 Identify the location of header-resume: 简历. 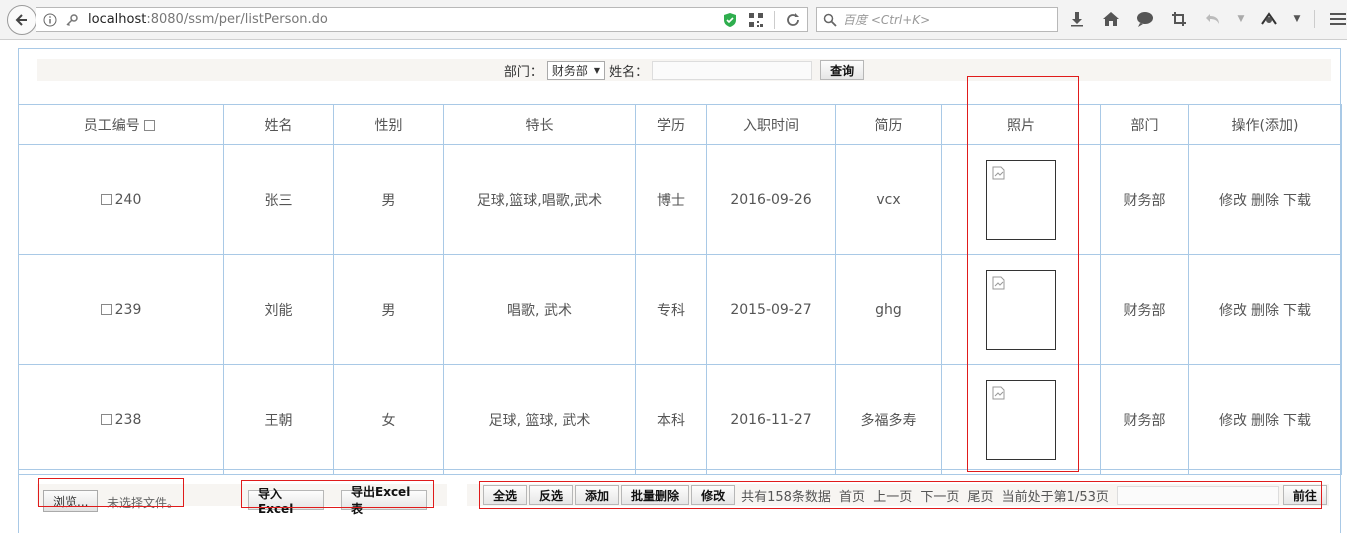
(888, 124).